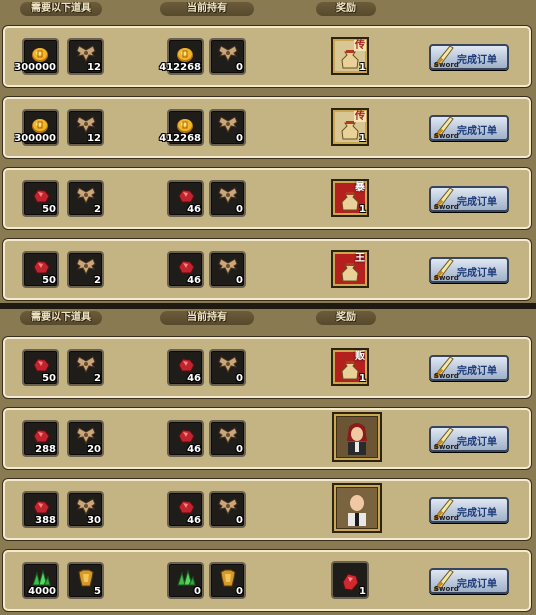 This screenshot has width=536, height=615. I want to click on owned-item-1-slot: 0, so click(185, 580).